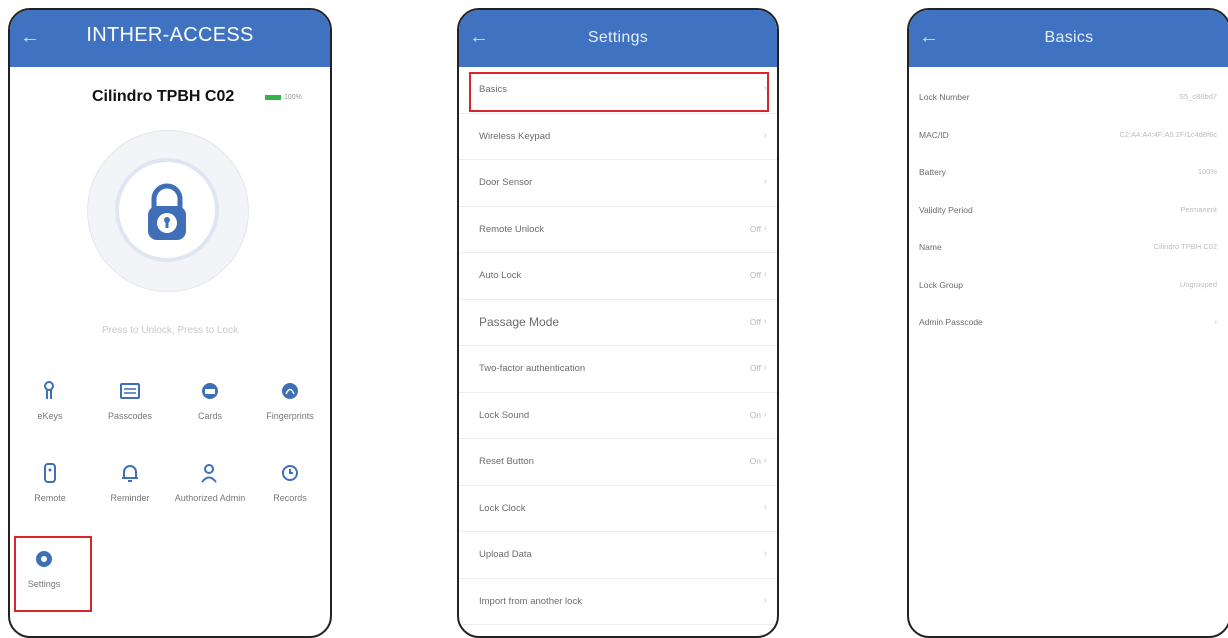 Image resolution: width=1228 pixels, height=638 pixels. What do you see at coordinates (618, 183) in the screenshot?
I see `settings-item-door-sensor: Door Sensor ›` at bounding box center [618, 183].